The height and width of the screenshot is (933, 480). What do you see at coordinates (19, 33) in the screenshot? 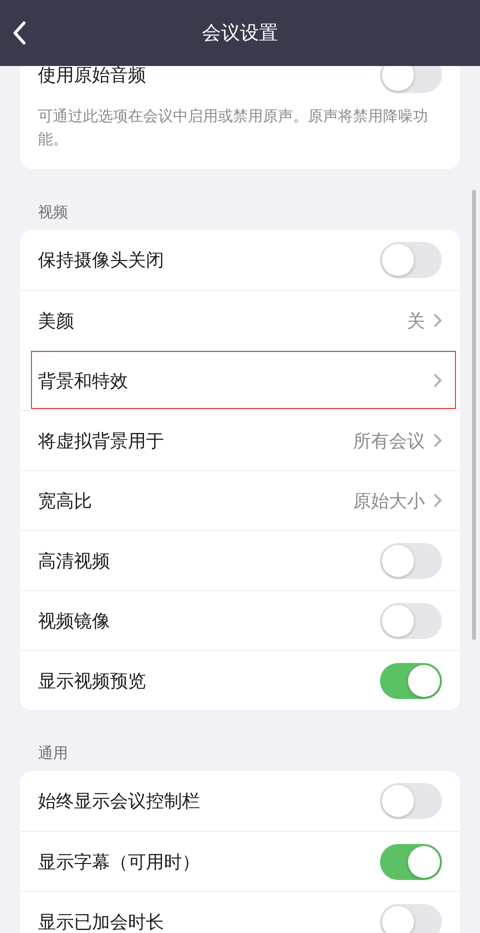
I see `back-icon` at bounding box center [19, 33].